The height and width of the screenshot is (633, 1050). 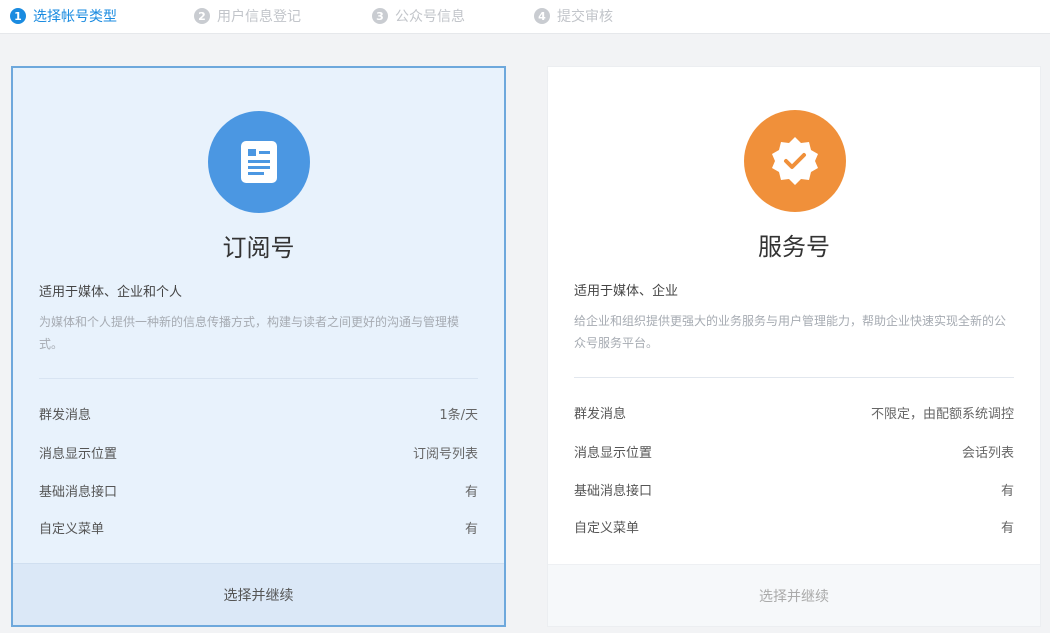 What do you see at coordinates (794, 247) in the screenshot?
I see `card-title: 服务号` at bounding box center [794, 247].